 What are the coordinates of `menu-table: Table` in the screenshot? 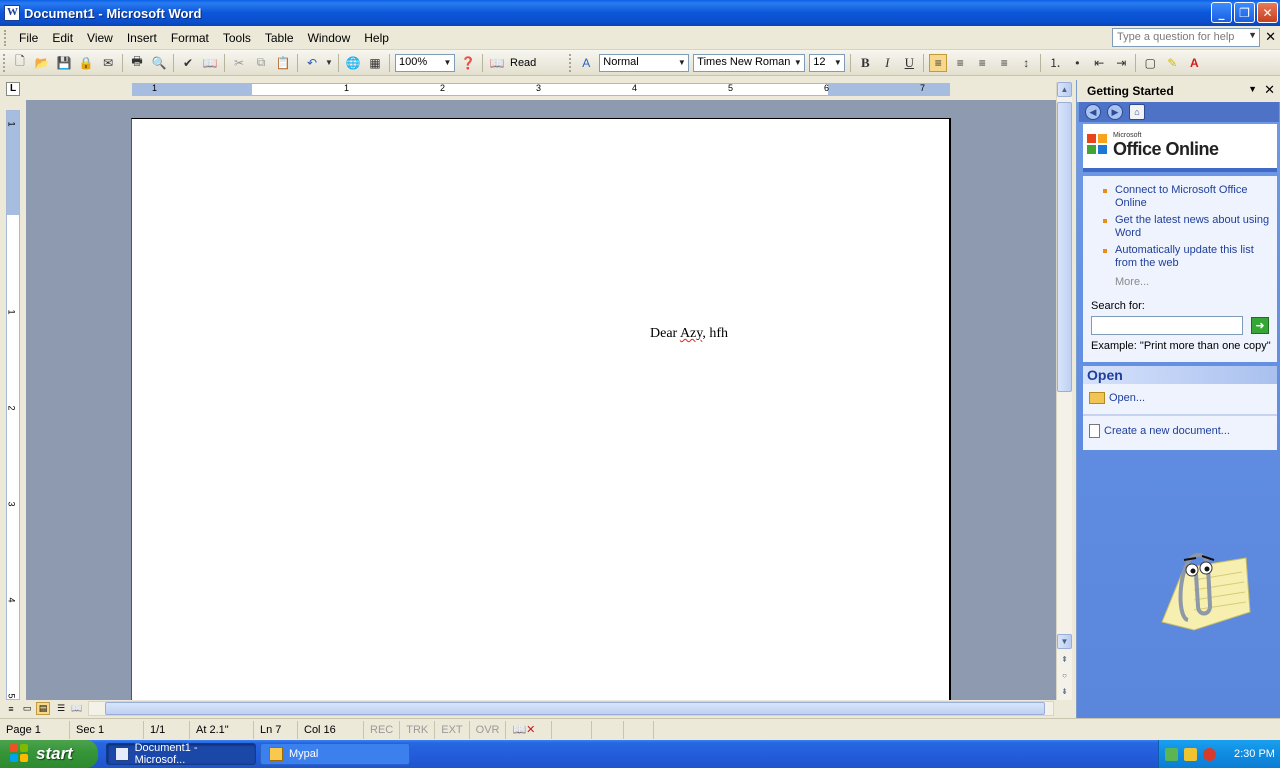 It's located at (279, 38).